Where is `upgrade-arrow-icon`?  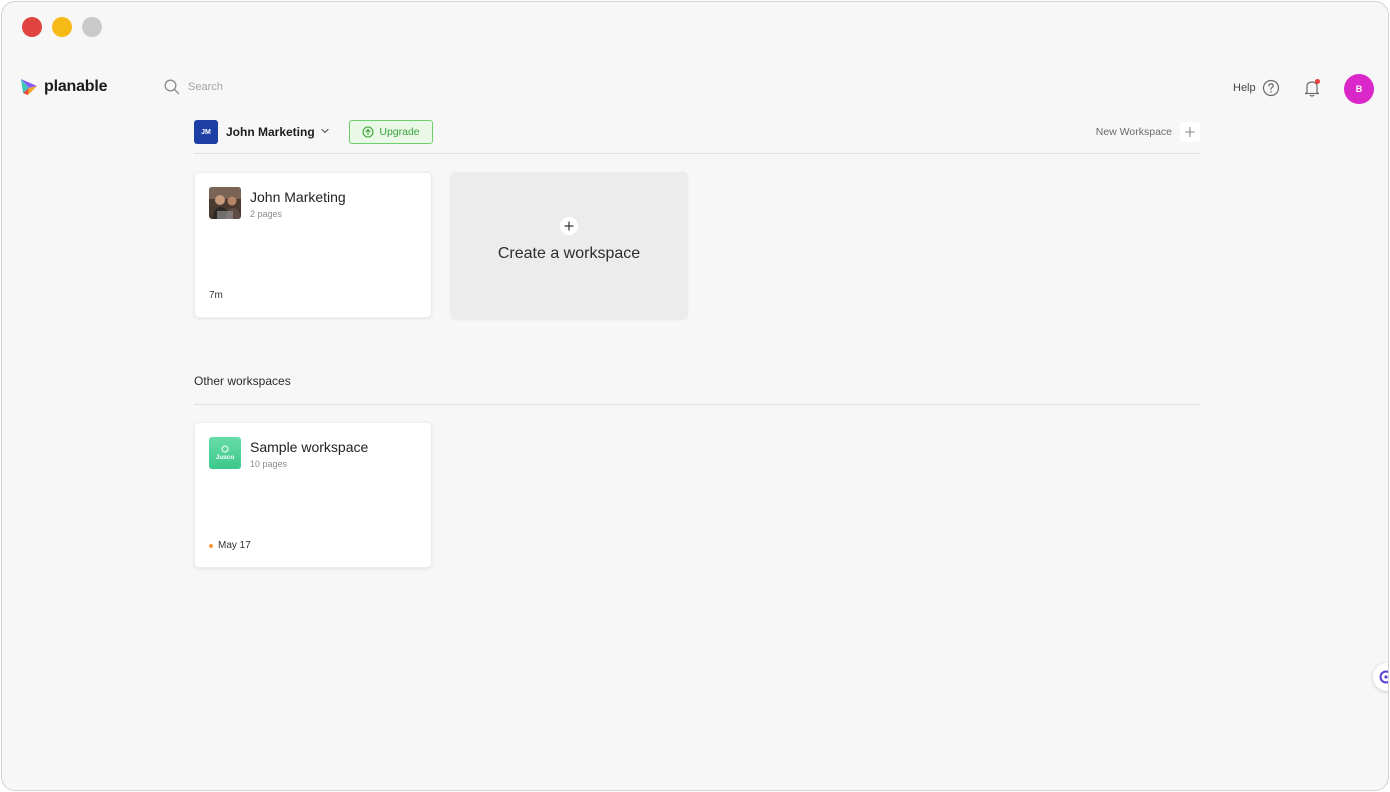
upgrade-arrow-icon is located at coordinates (368, 132).